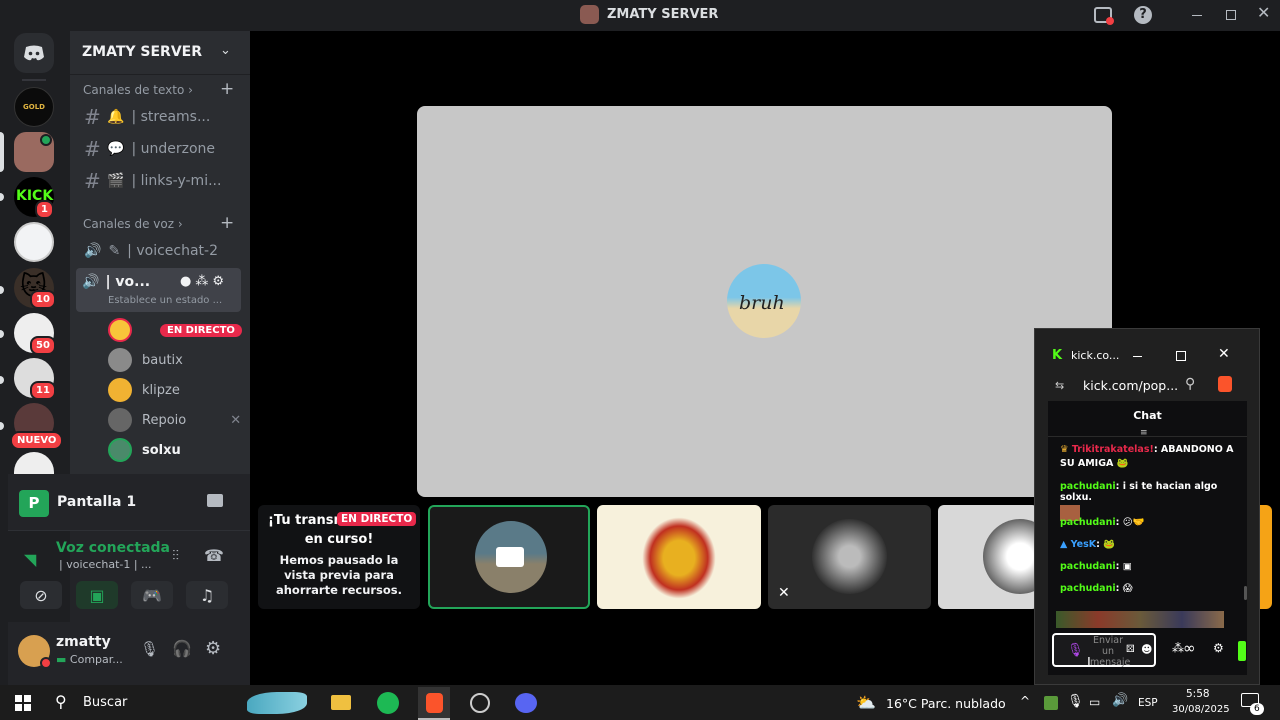  Describe the element at coordinates (204, 281) in the screenshot. I see `channel-actions-icon: ●⁂⚙` at that location.